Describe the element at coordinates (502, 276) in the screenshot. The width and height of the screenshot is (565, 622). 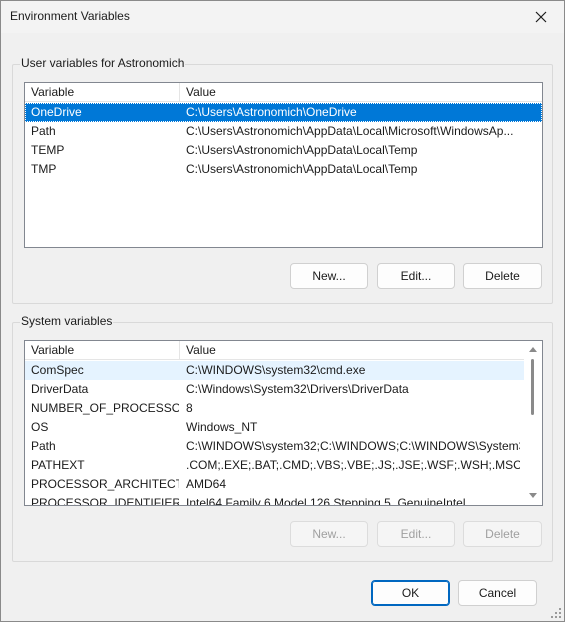
I see `user-delete-button: Delete` at that location.